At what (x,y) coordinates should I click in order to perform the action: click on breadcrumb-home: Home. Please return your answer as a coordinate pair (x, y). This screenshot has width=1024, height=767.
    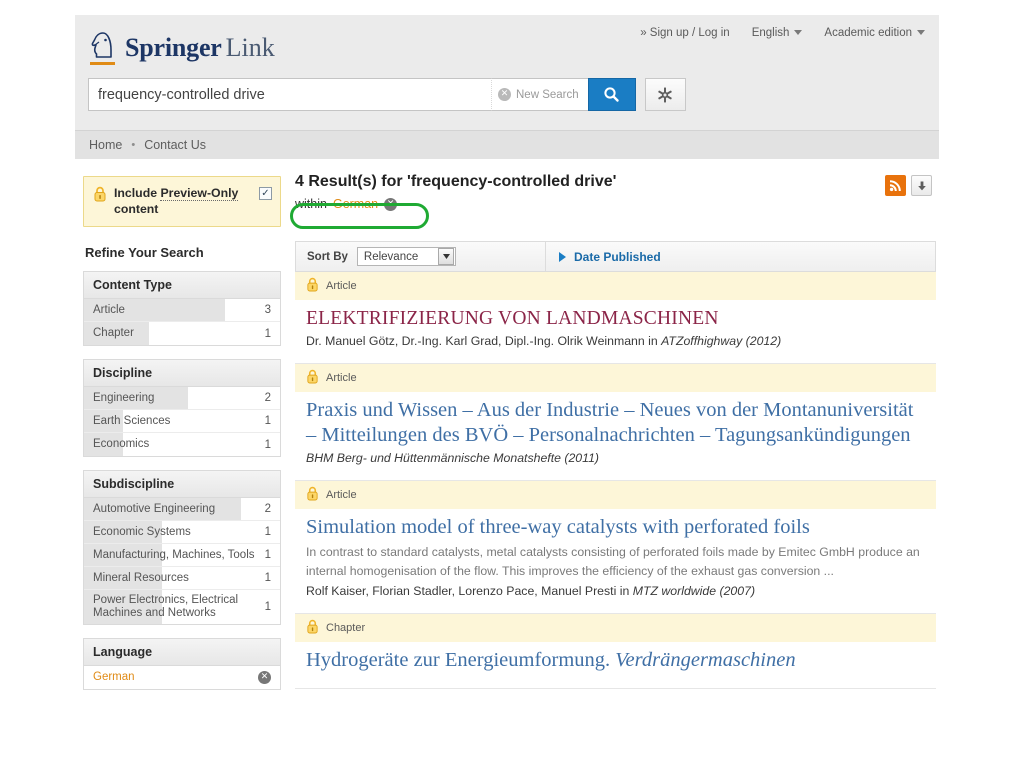
    Looking at the image, I should click on (105, 145).